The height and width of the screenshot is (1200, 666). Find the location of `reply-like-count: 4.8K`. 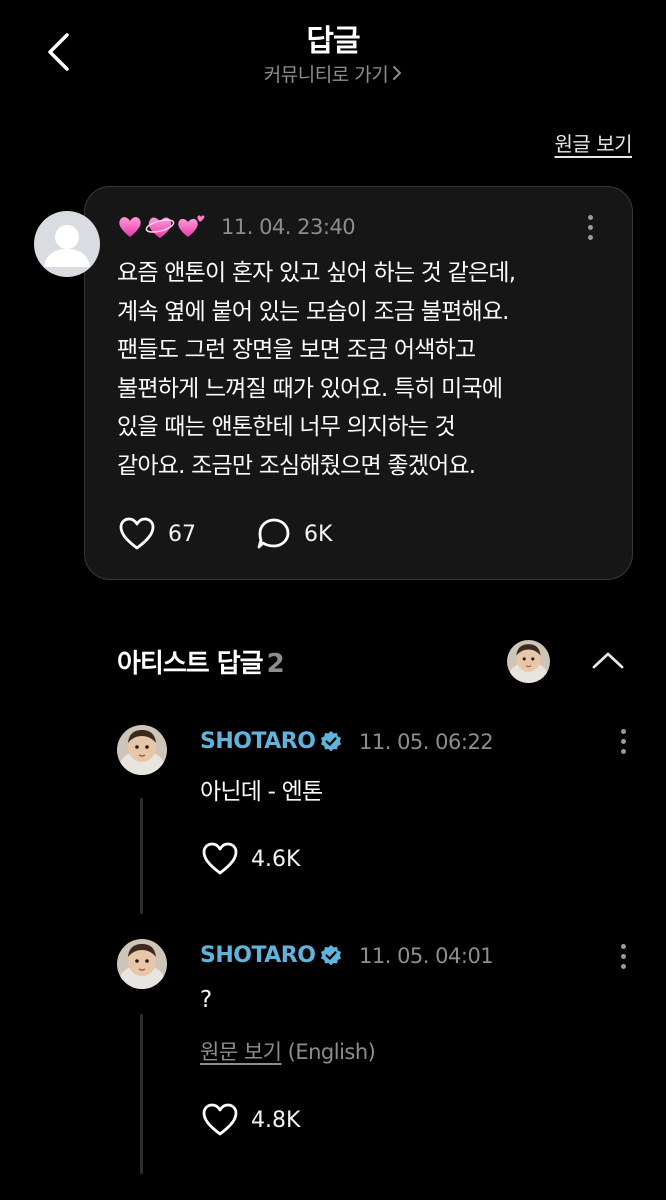

reply-like-count: 4.8K is located at coordinates (276, 1120).